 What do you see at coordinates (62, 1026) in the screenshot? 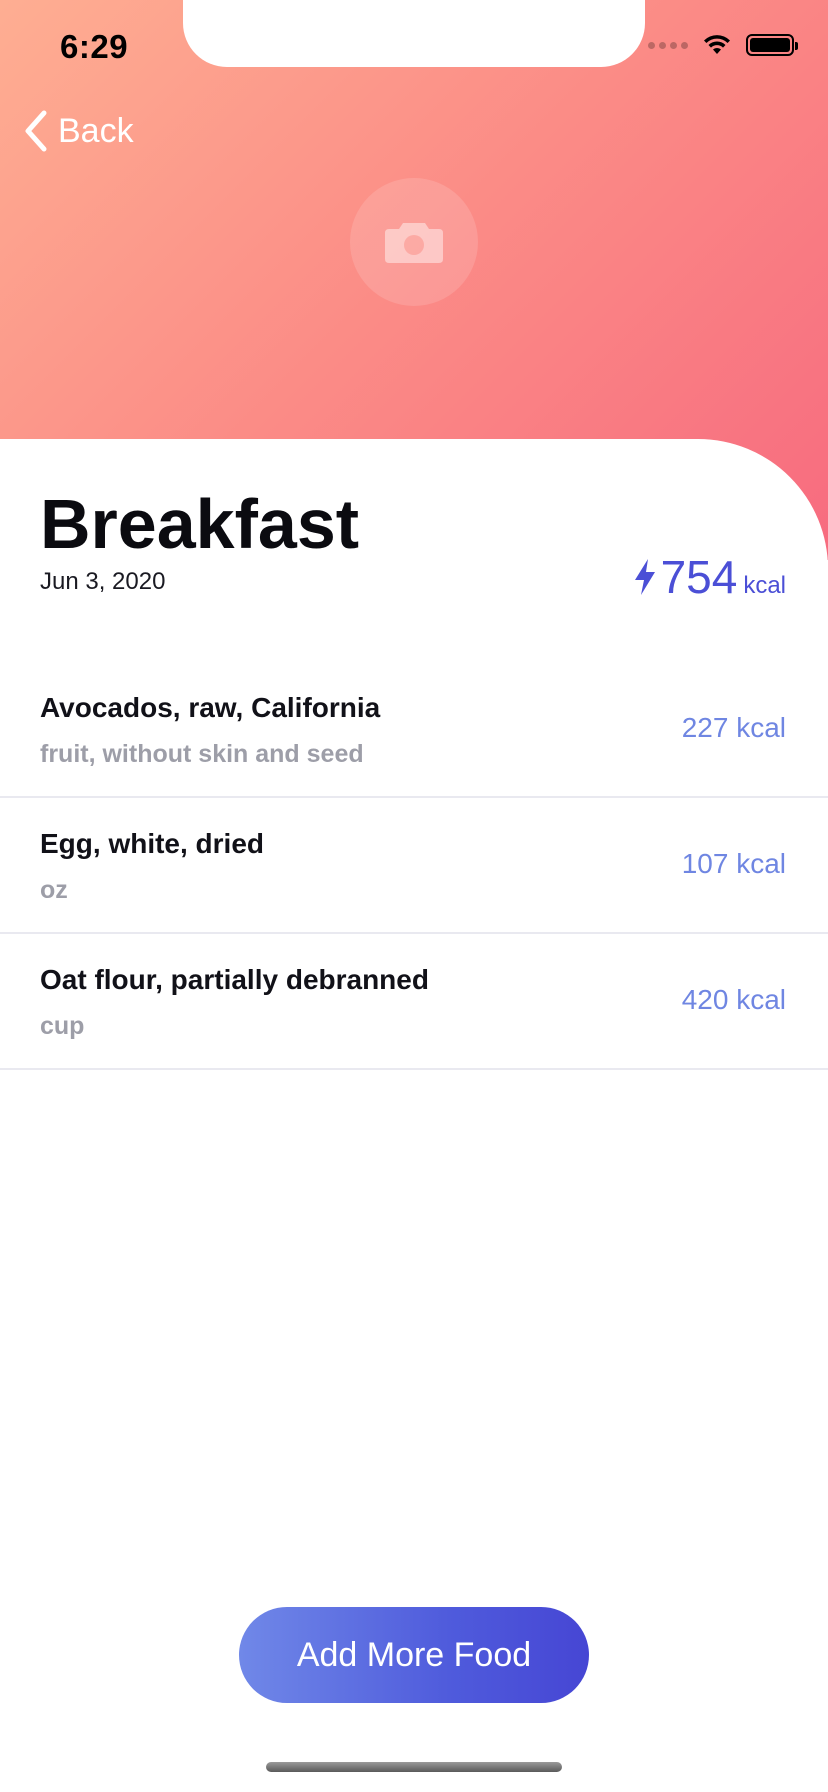
I see `food-description: cup` at bounding box center [62, 1026].